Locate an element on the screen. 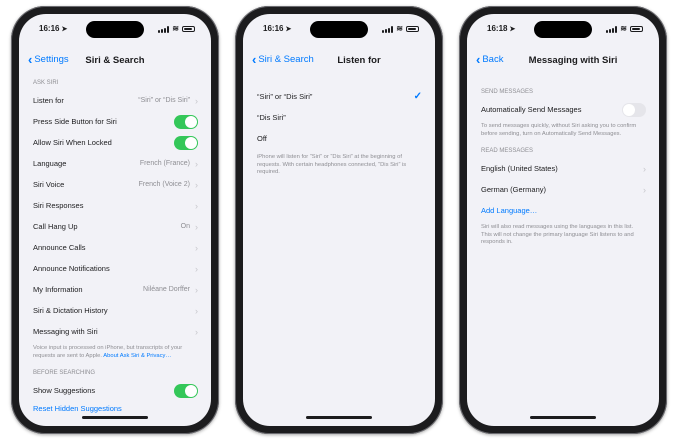  row-language: Language French (France) › is located at coordinates (115, 163).